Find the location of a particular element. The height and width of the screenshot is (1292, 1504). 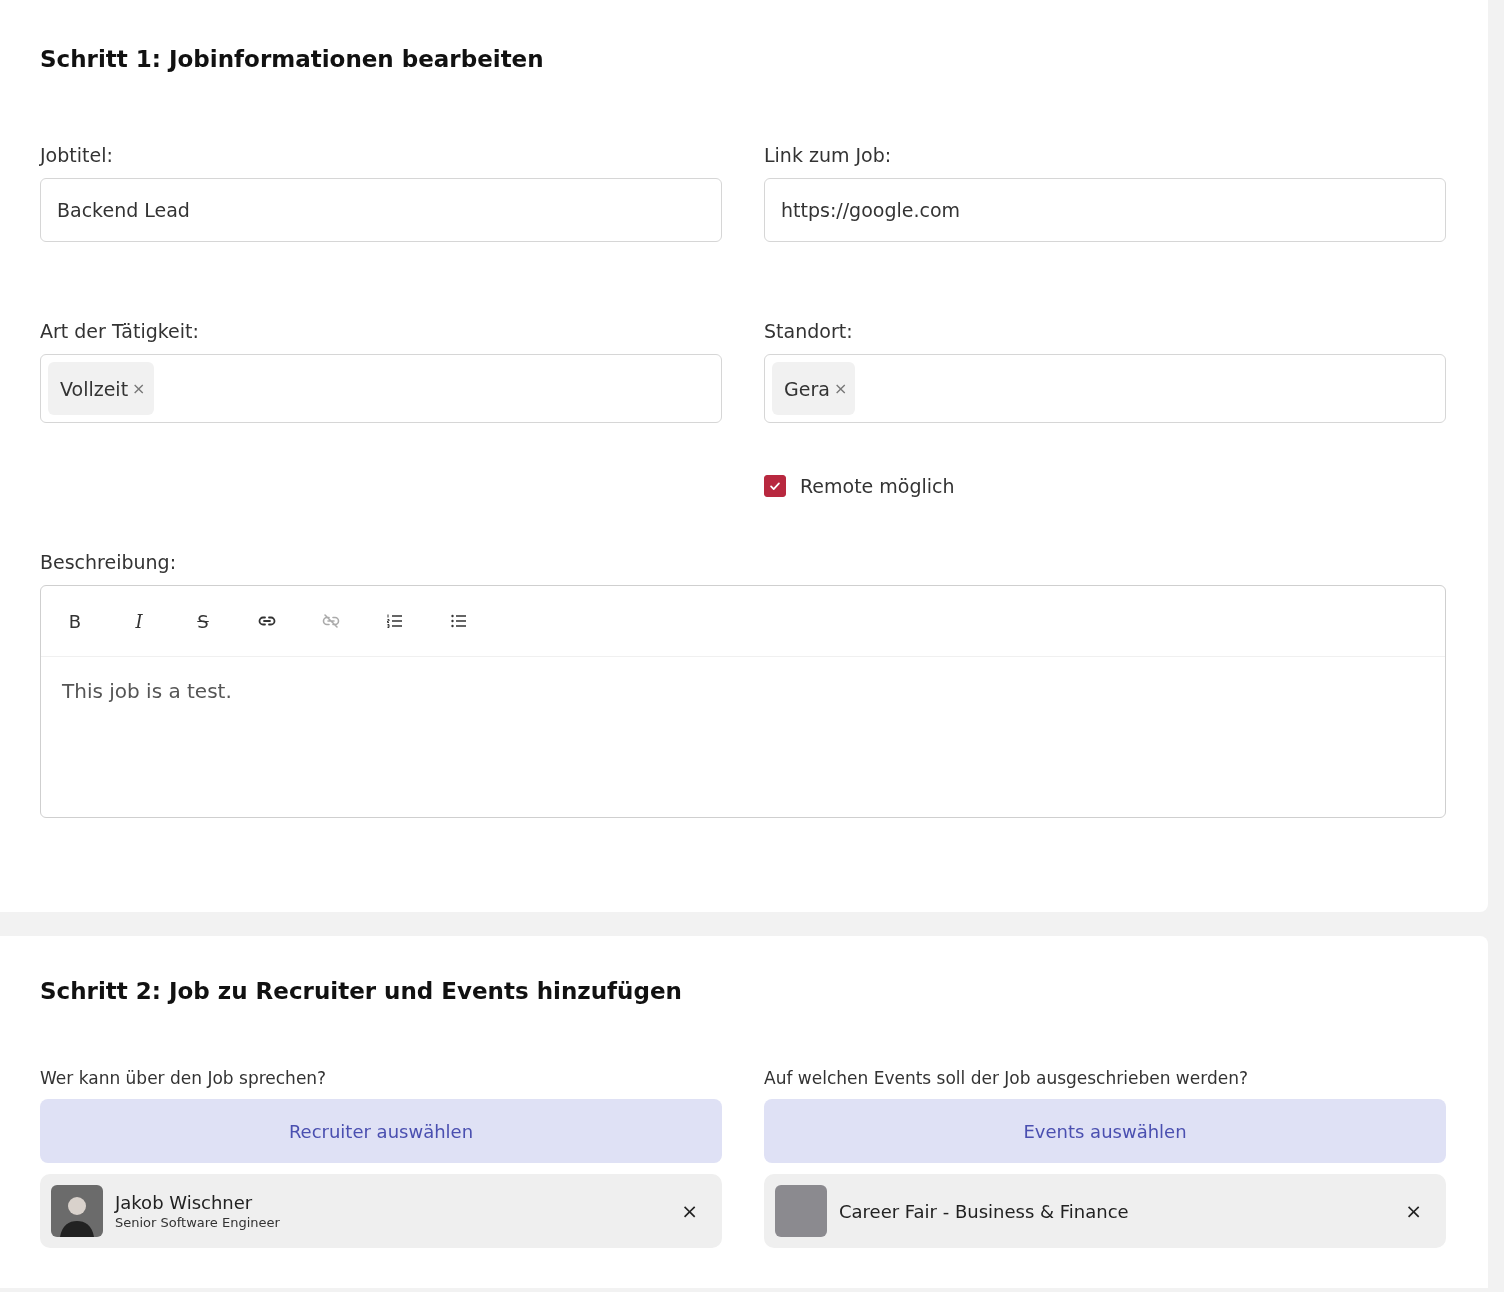

select-button: Recruiter auswählen is located at coordinates (381, 1131).